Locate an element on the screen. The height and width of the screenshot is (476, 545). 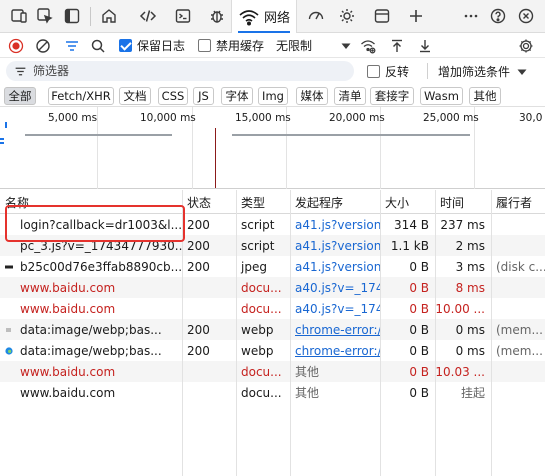
network-icon is located at coordinates (249, 17).